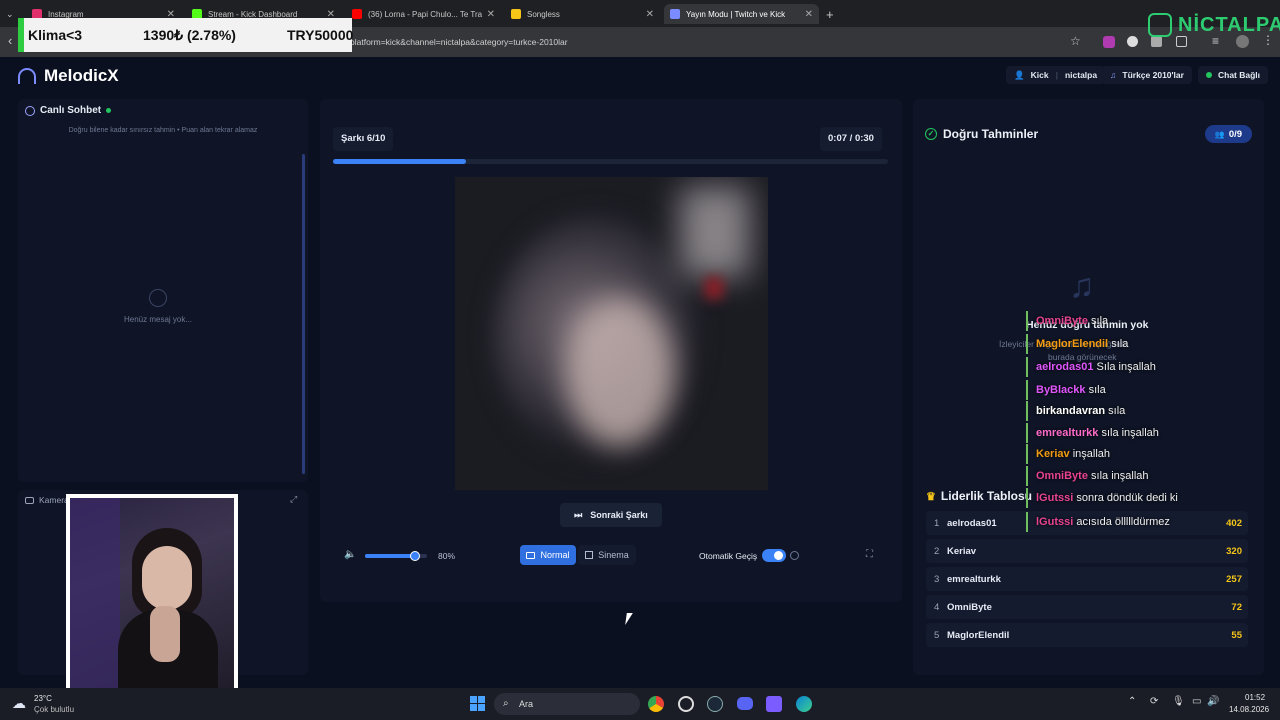  Describe the element at coordinates (582, 14) in the screenshot. I see `tab-songless: Songless ✕` at that location.